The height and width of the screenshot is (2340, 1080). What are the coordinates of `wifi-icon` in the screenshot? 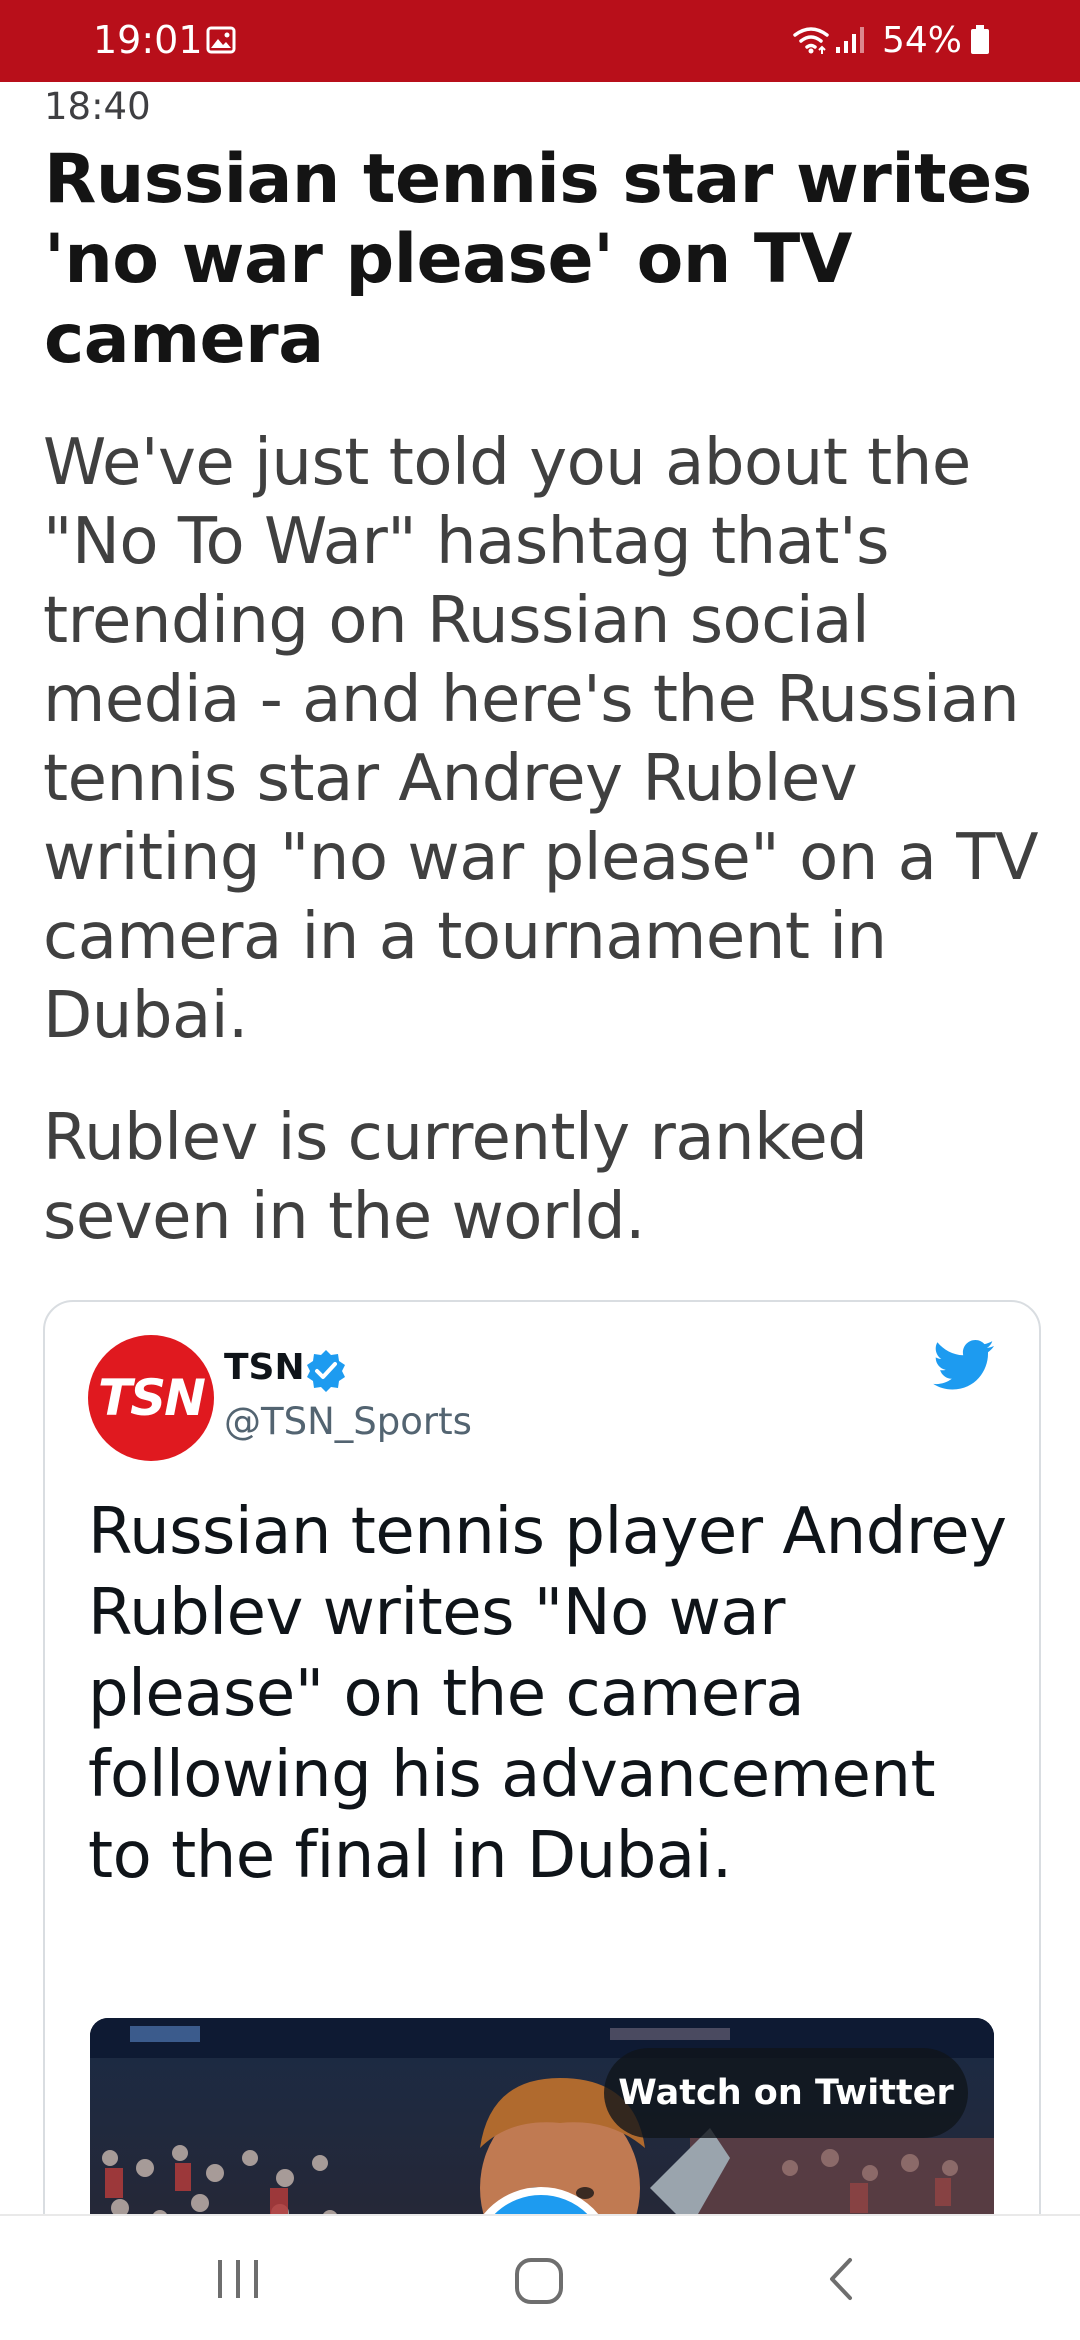 It's located at (811, 40).